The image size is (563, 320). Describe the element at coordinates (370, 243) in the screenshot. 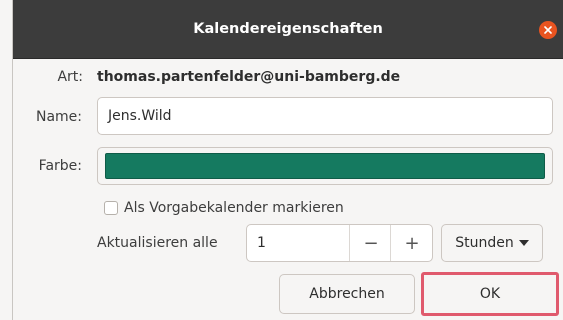

I see `decrement-button: −` at that location.